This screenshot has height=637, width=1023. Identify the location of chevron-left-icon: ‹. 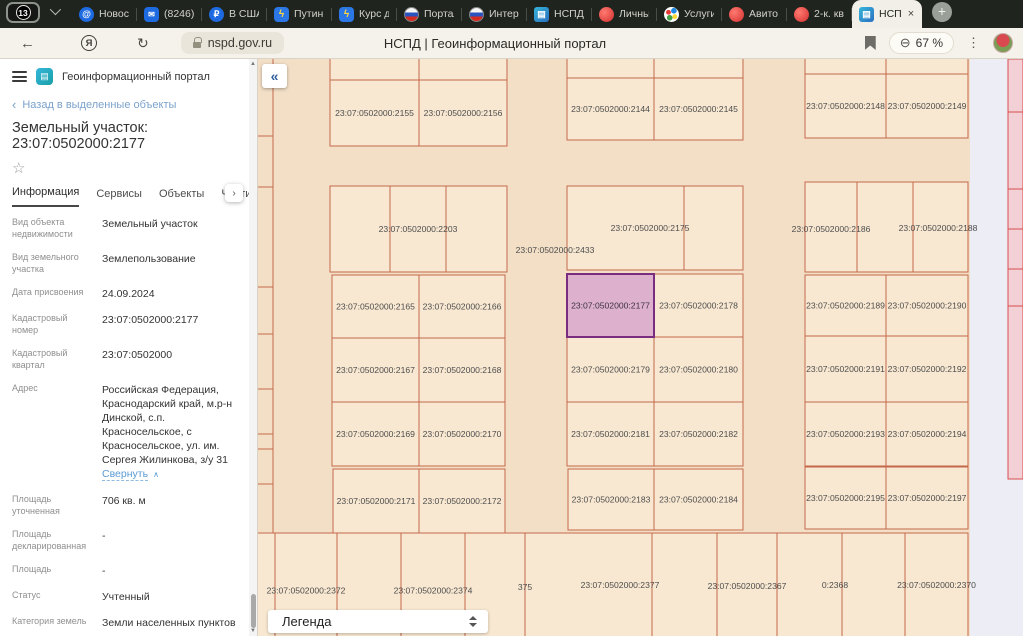
(14, 104).